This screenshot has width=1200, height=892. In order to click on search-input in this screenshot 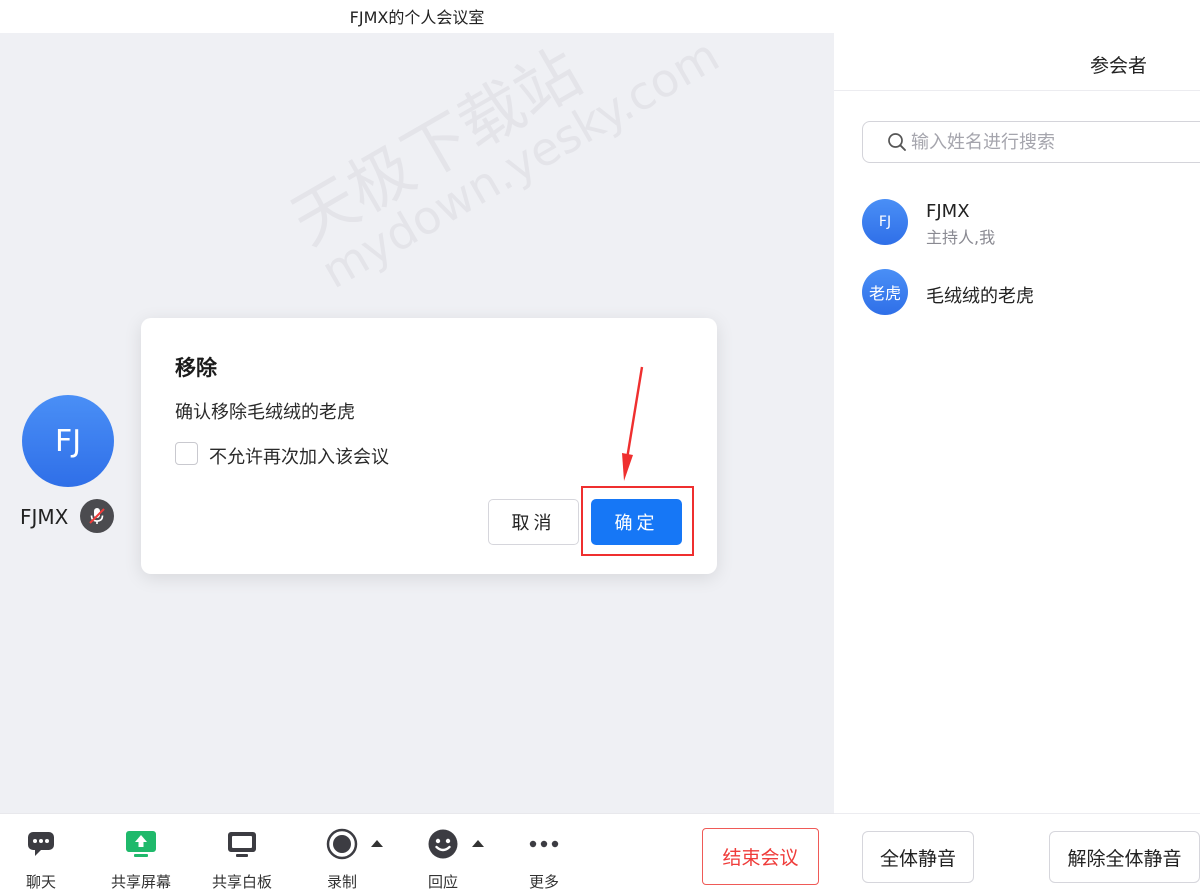, I will do `click(1051, 142)`.